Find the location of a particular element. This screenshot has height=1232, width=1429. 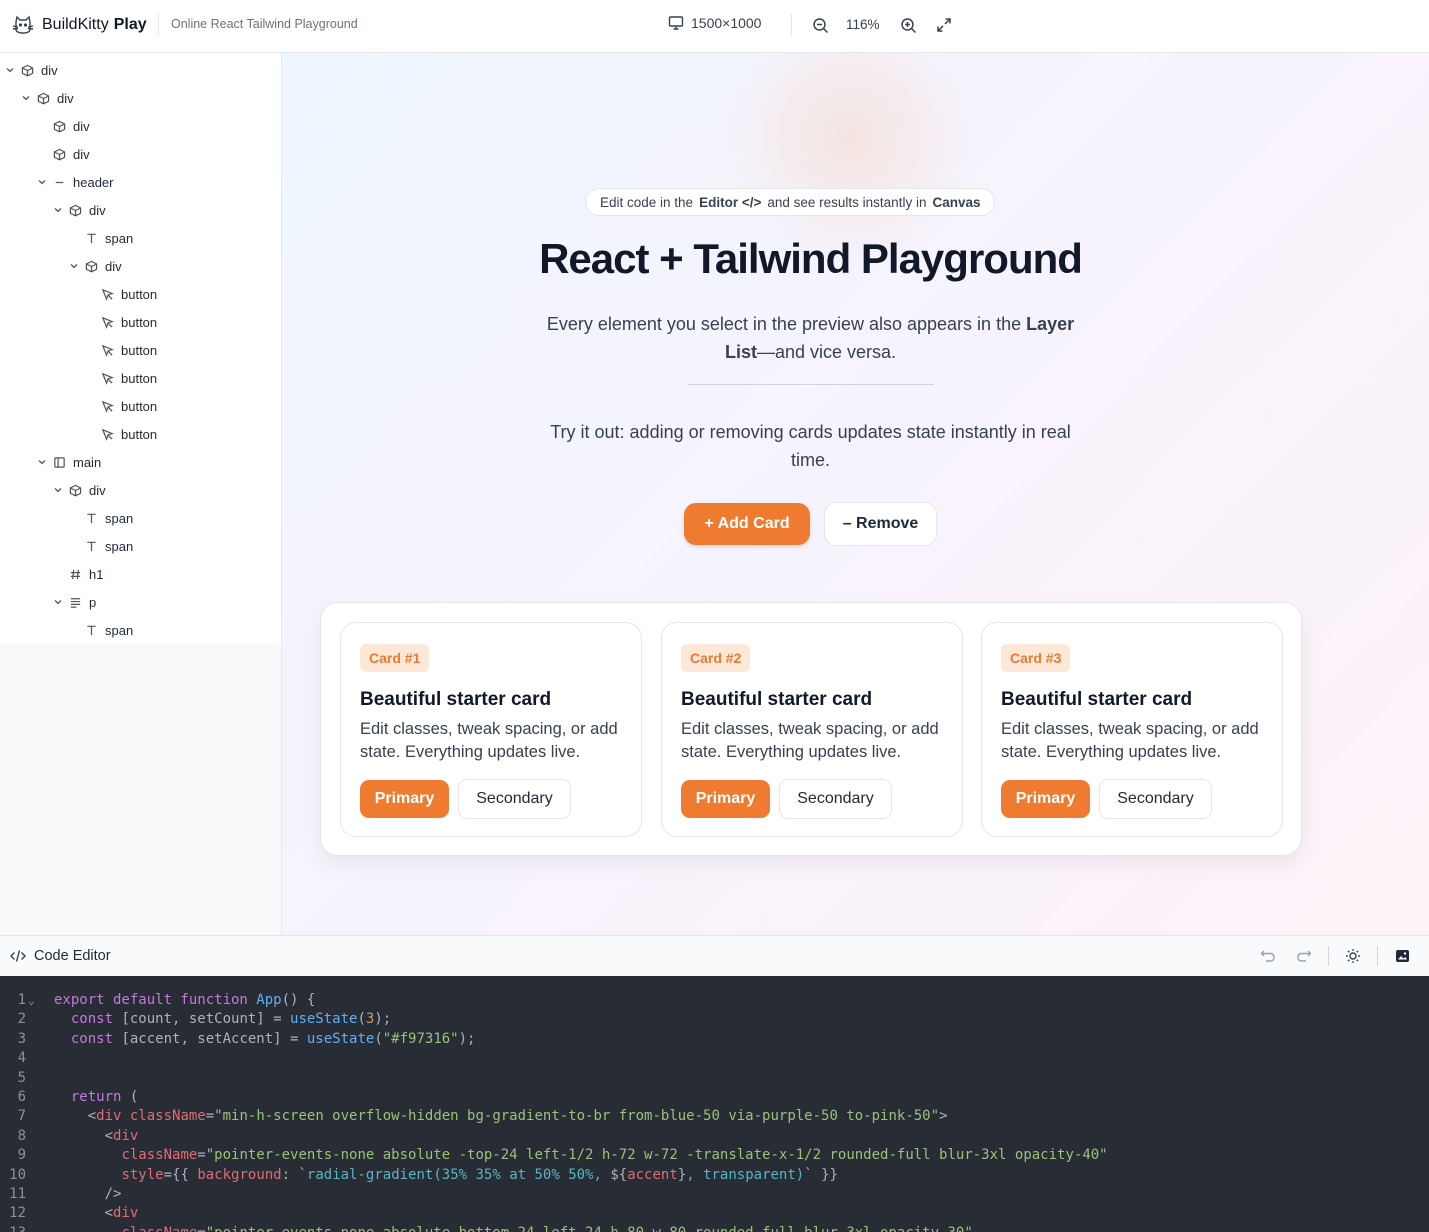

monitor-icon is located at coordinates (676, 23).